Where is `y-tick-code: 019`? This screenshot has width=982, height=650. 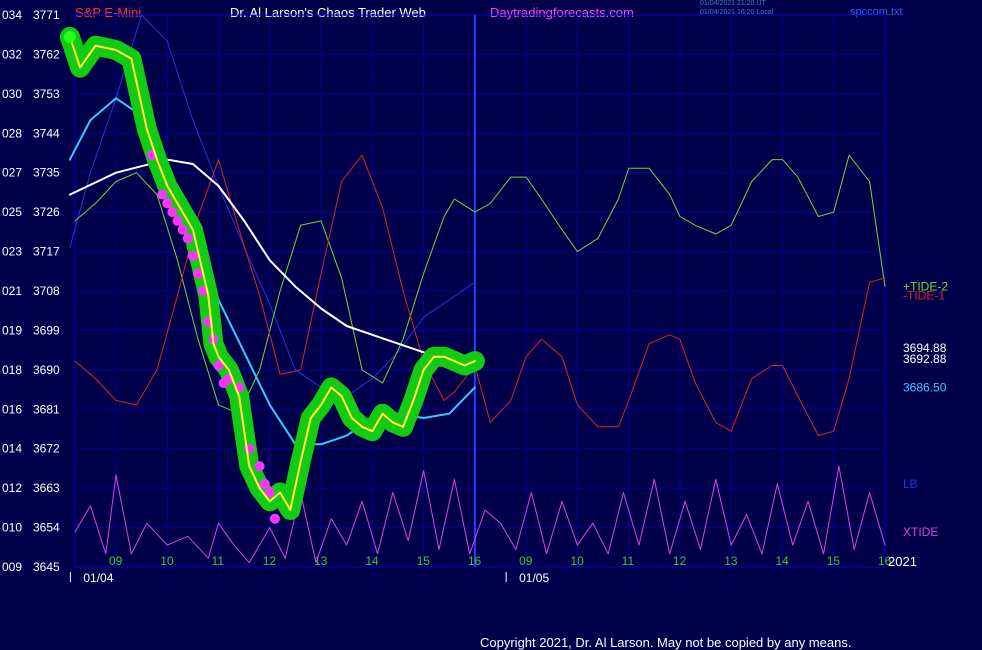 y-tick-code: 019 is located at coordinates (12, 330).